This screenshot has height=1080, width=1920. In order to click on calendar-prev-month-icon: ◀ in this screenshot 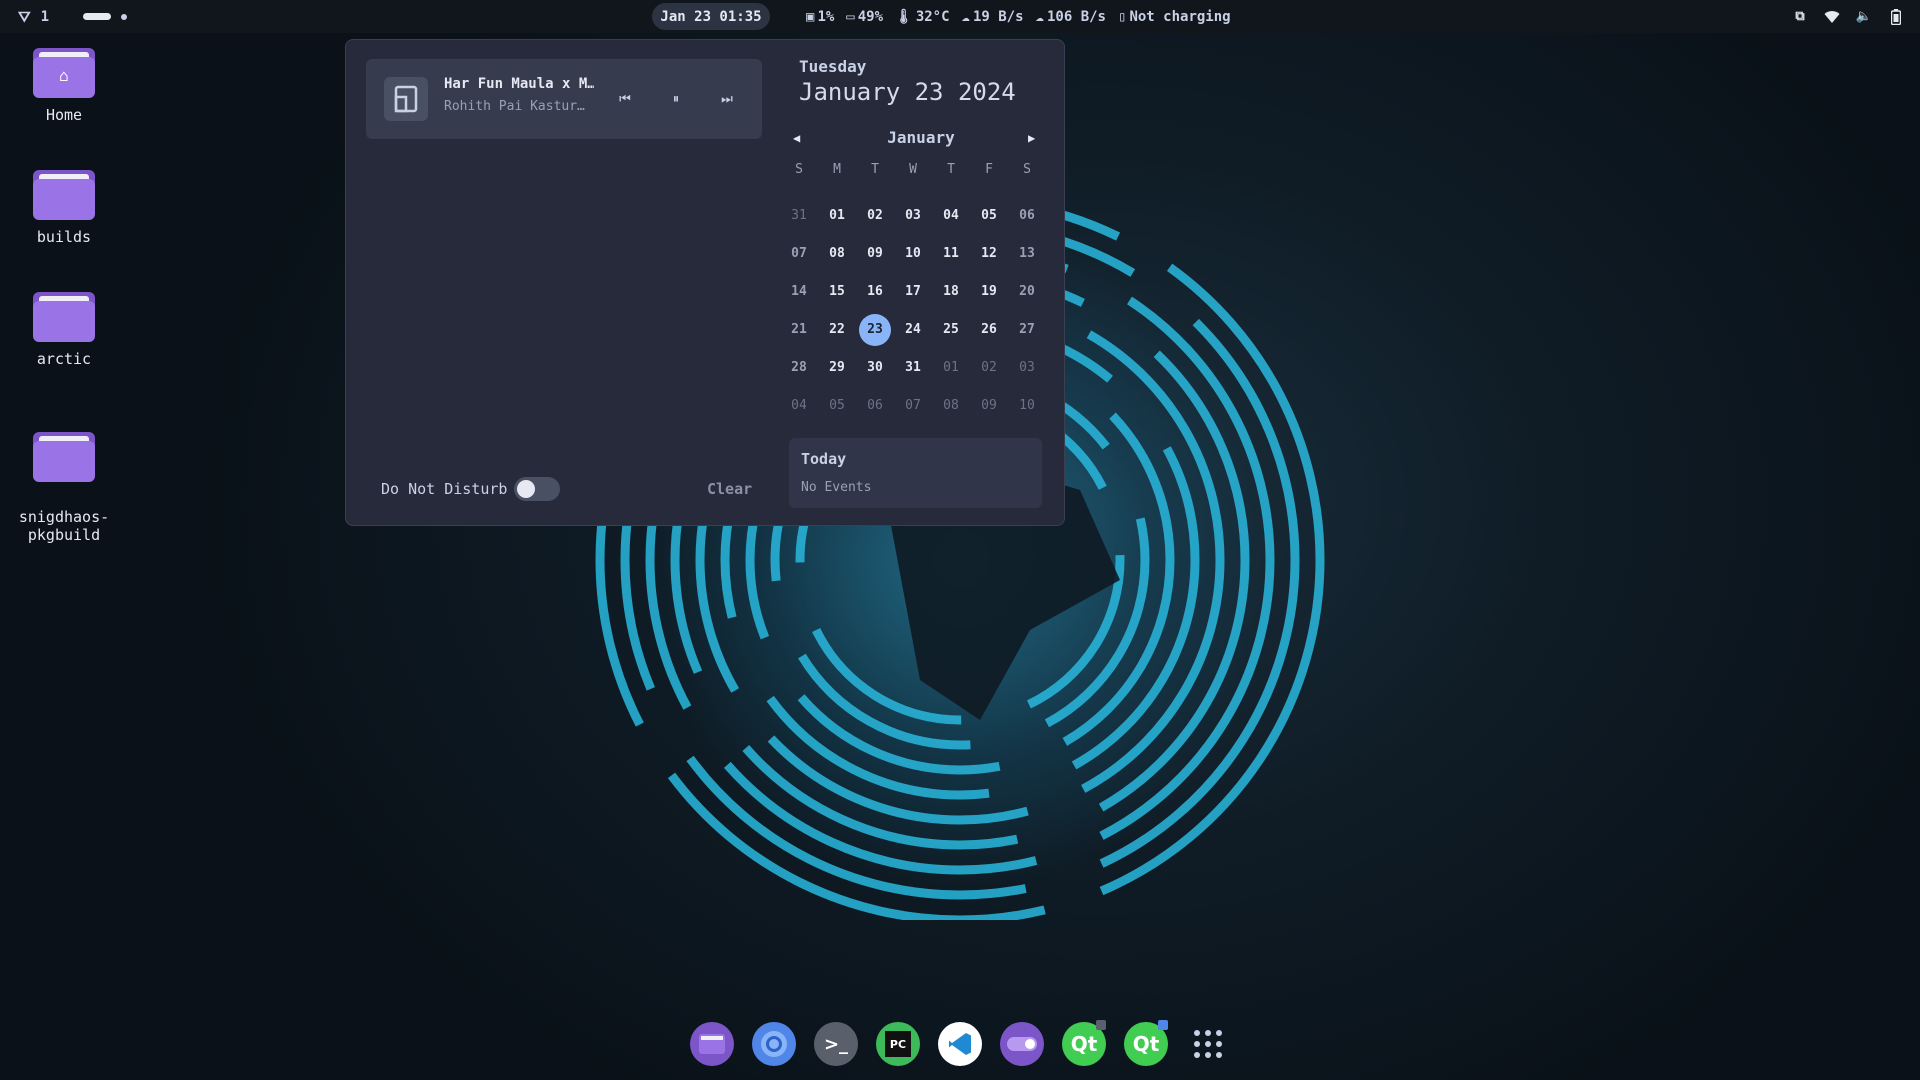, I will do `click(796, 138)`.